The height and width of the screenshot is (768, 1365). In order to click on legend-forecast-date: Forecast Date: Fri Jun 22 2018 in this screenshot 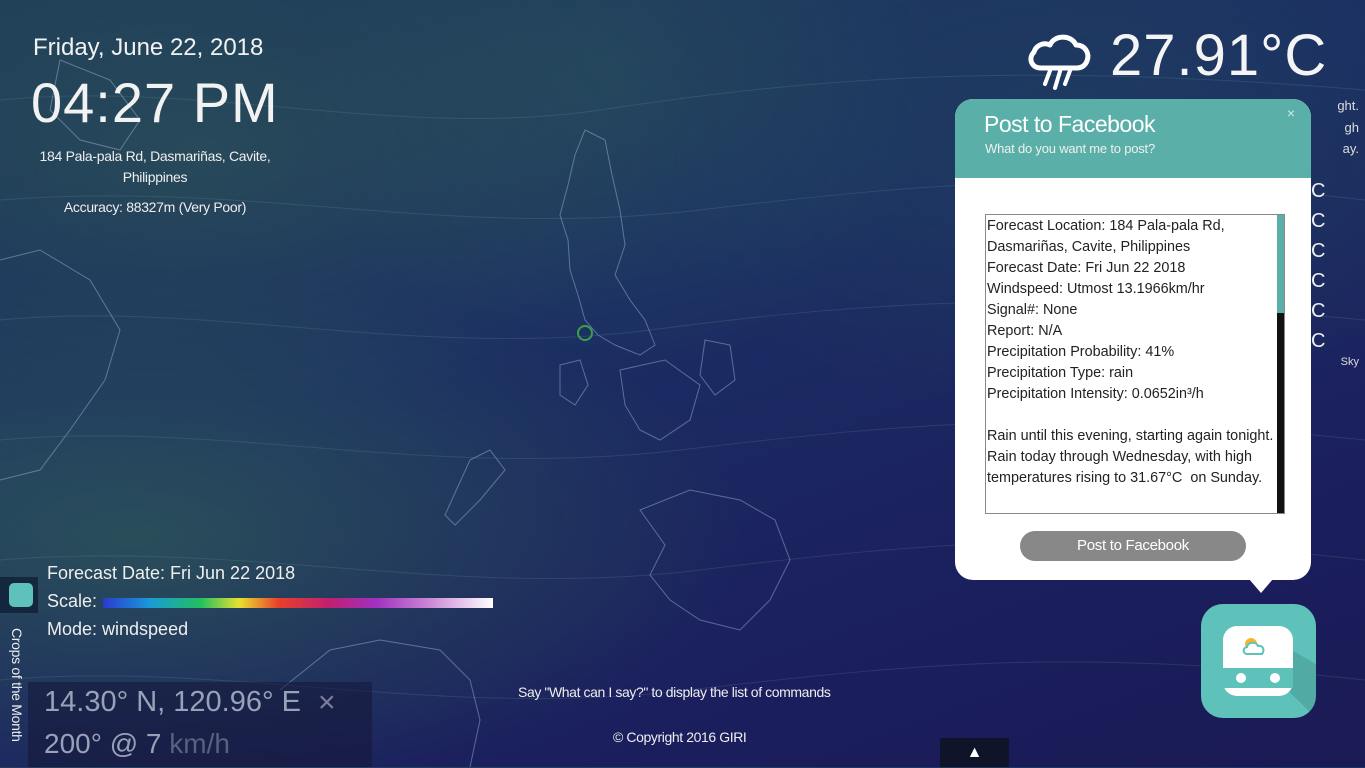, I will do `click(171, 573)`.